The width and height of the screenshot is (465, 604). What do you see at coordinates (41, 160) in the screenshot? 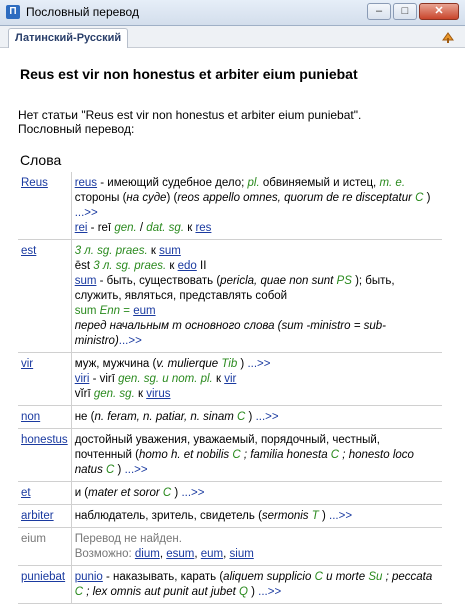
I see `section-title: Слова` at bounding box center [41, 160].